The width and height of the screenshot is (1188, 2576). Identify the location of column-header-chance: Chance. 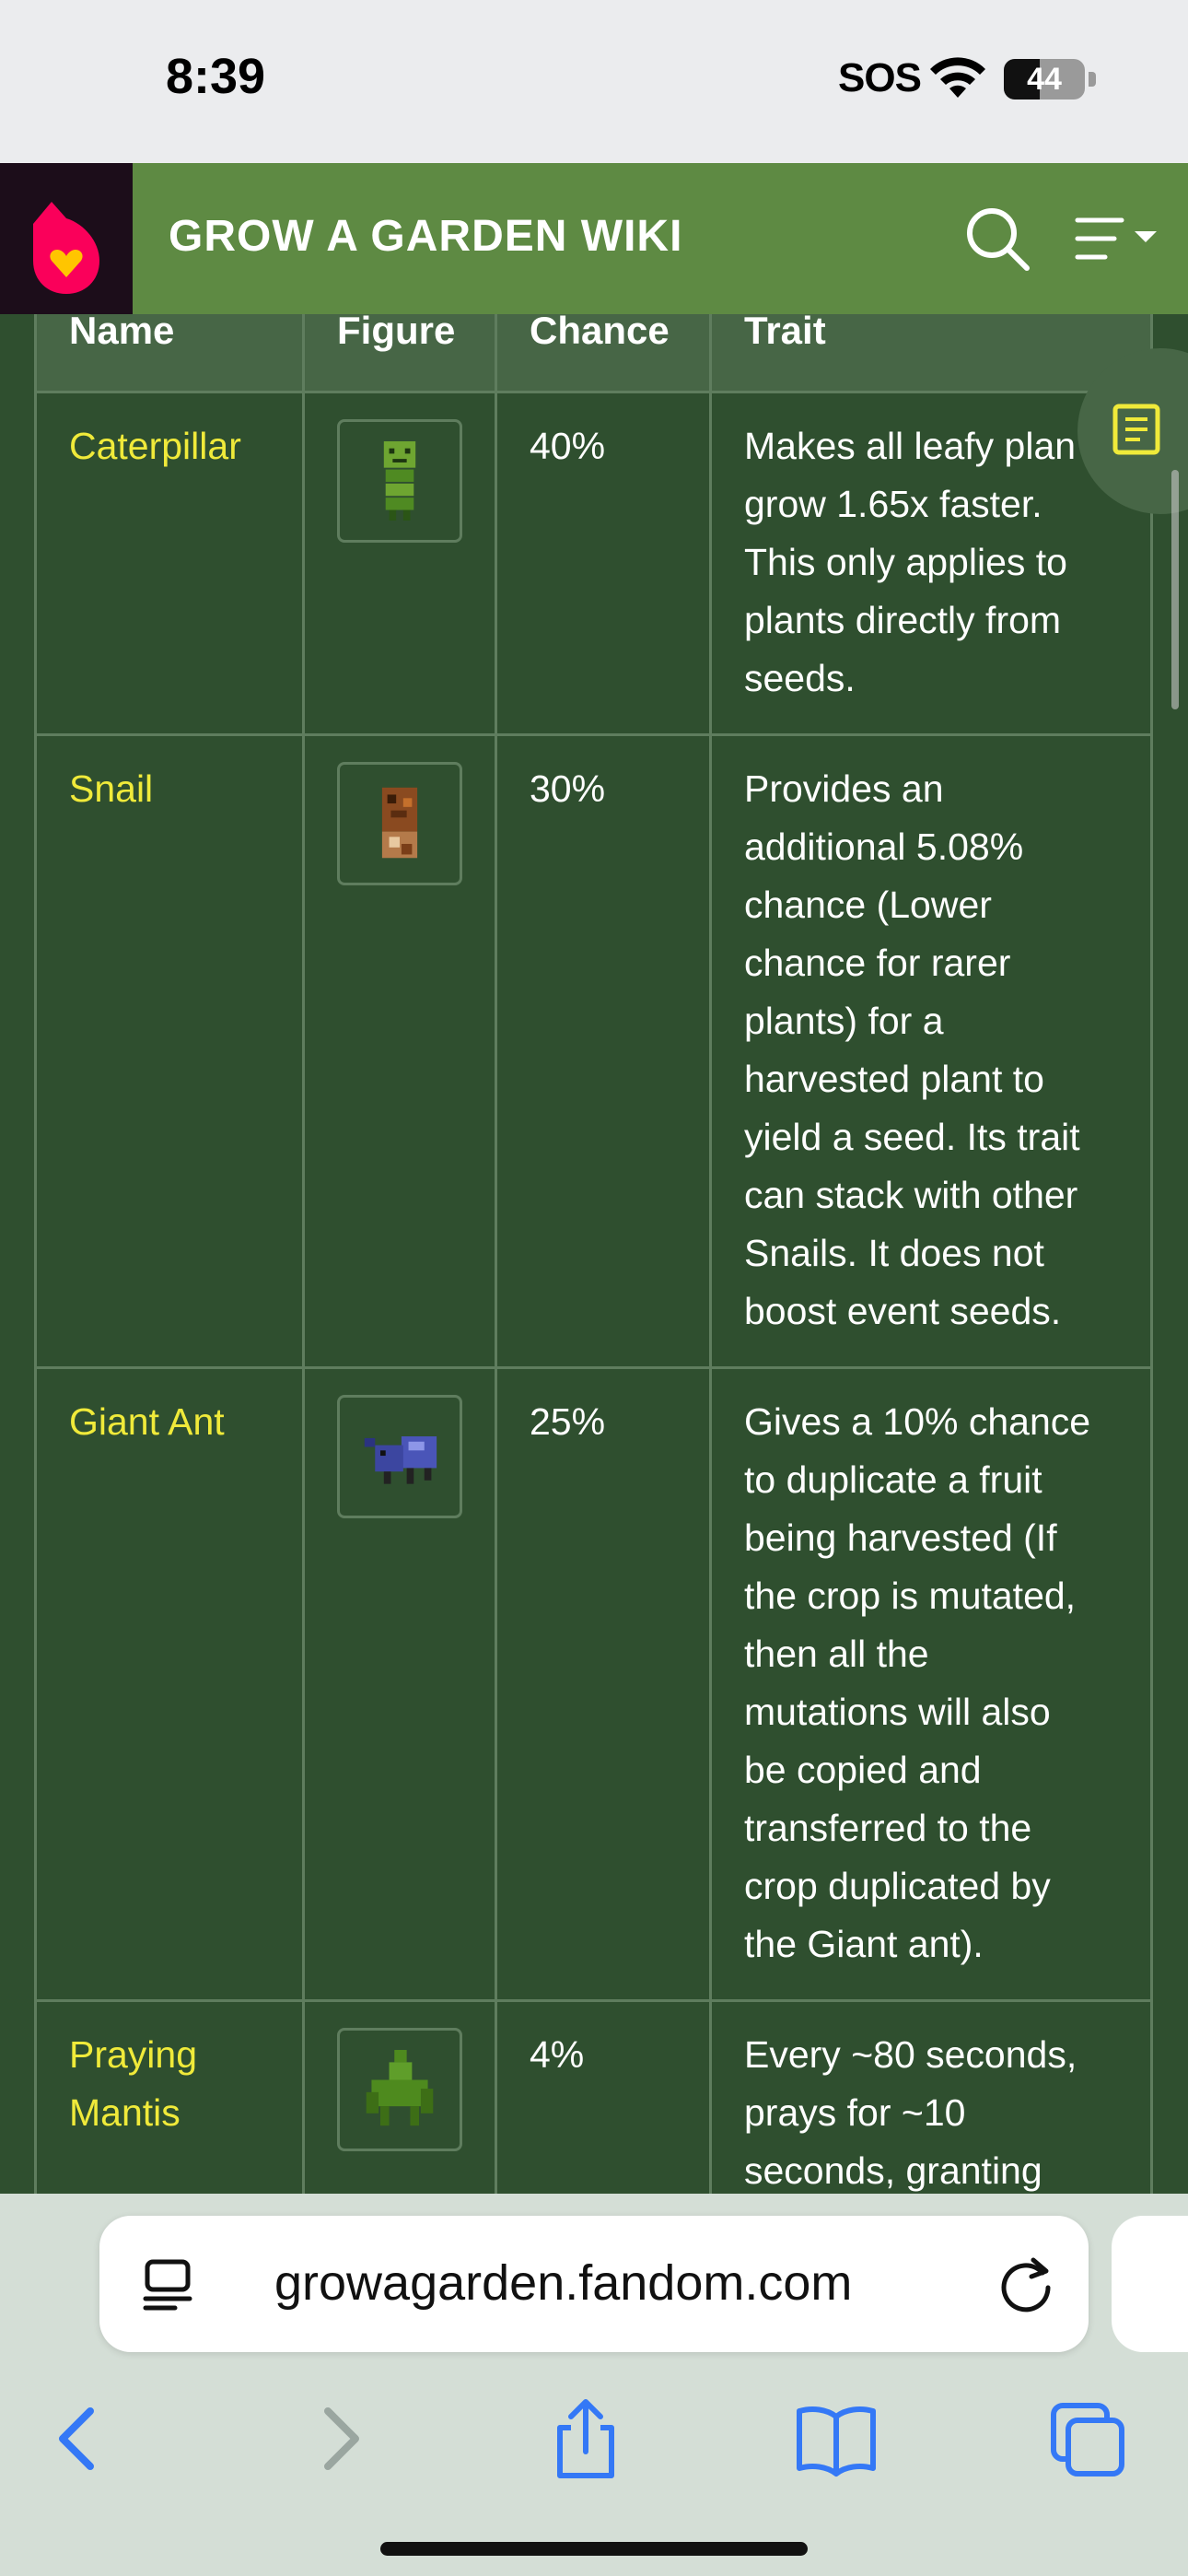
(600, 333).